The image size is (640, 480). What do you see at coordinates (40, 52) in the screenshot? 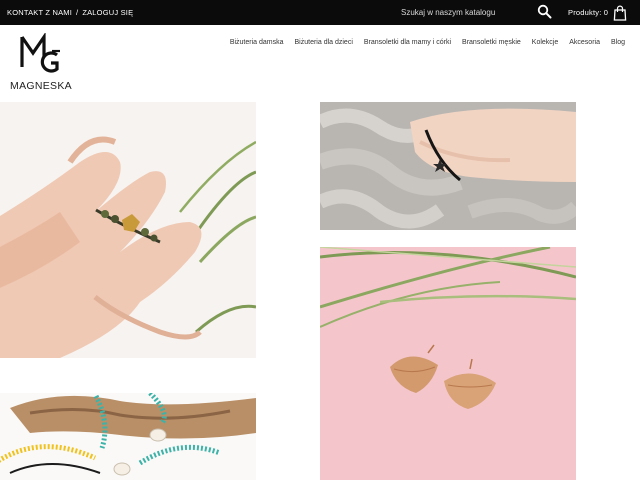
I see `logo-monogram` at bounding box center [40, 52].